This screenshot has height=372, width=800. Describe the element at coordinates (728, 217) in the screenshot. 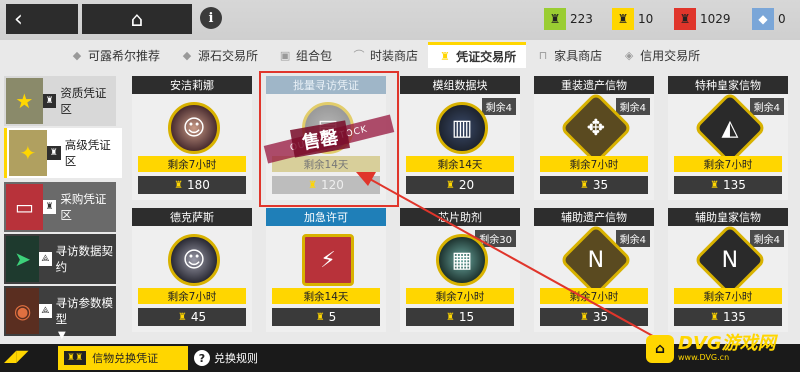

I see `card-title: 辅助皇家信物` at that location.